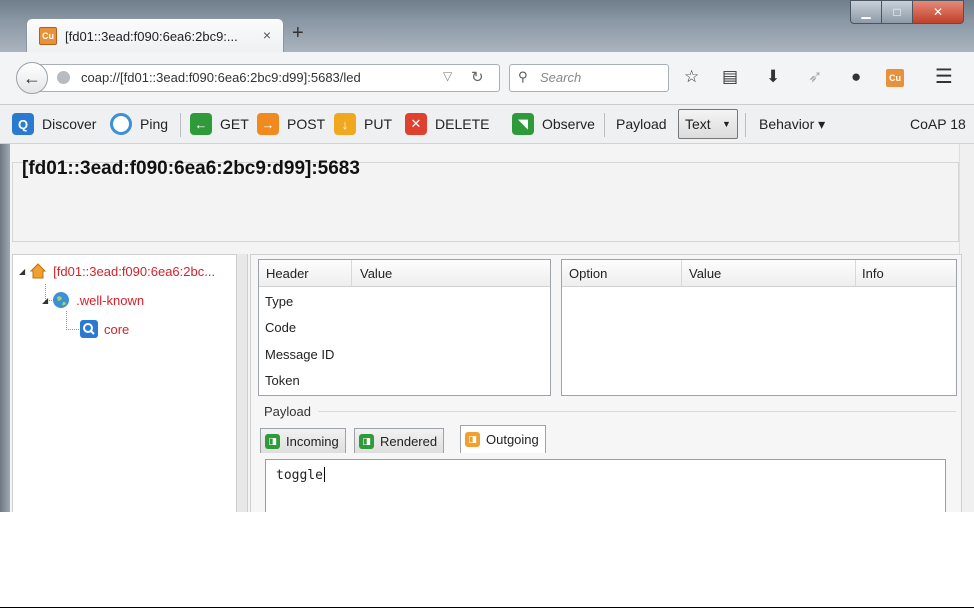  Describe the element at coordinates (363, 124) in the screenshot. I see `put-button: ↓ PUT` at that location.